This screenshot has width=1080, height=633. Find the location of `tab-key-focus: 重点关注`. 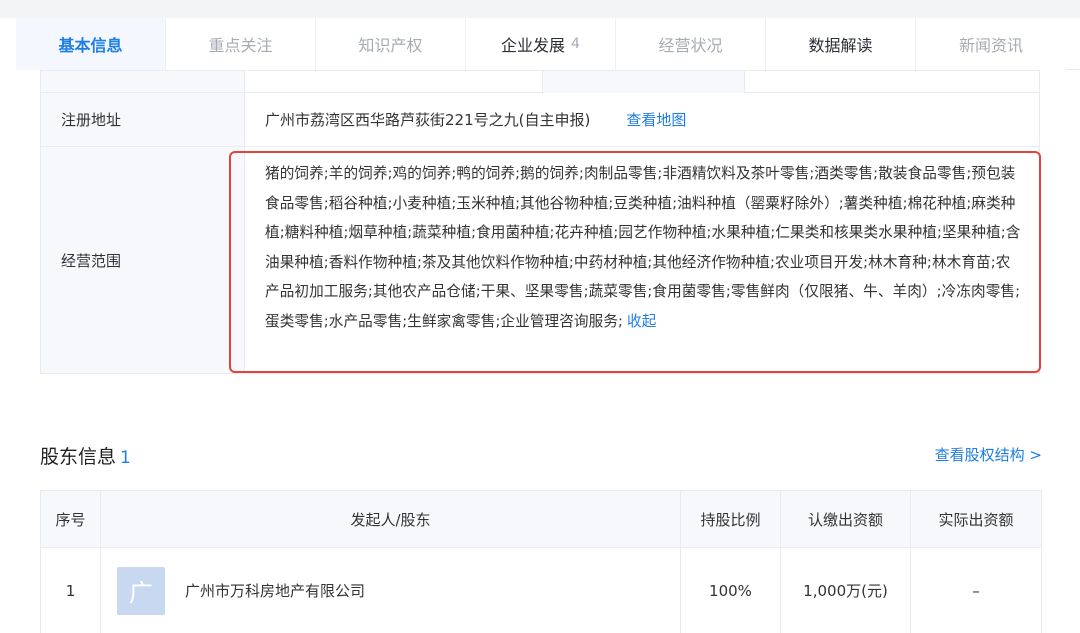

tab-key-focus: 重点关注 is located at coordinates (241, 44).